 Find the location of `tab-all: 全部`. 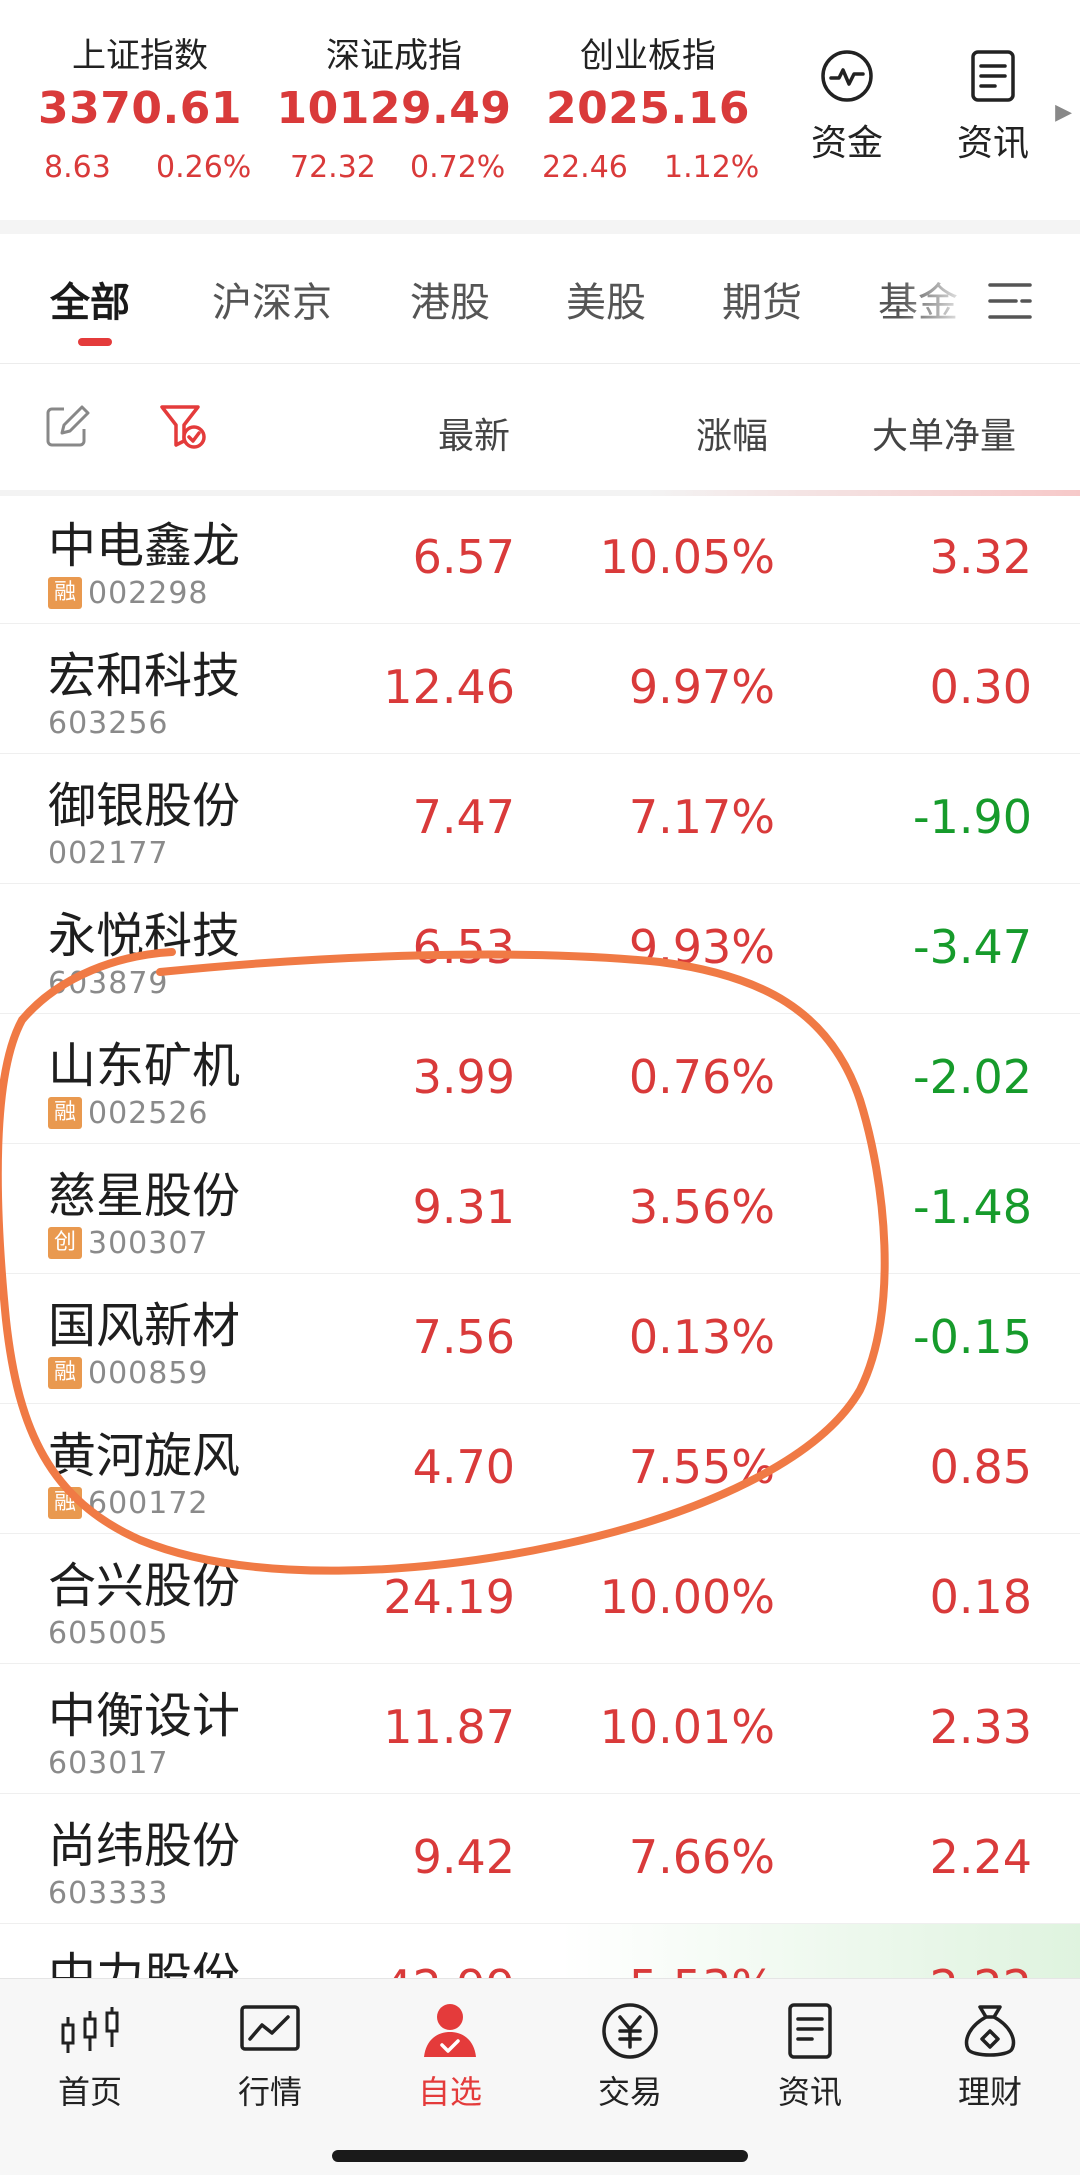

tab-all: 全部 is located at coordinates (90, 299).